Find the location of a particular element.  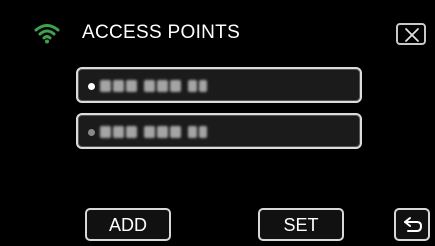

back-button is located at coordinates (412, 224).